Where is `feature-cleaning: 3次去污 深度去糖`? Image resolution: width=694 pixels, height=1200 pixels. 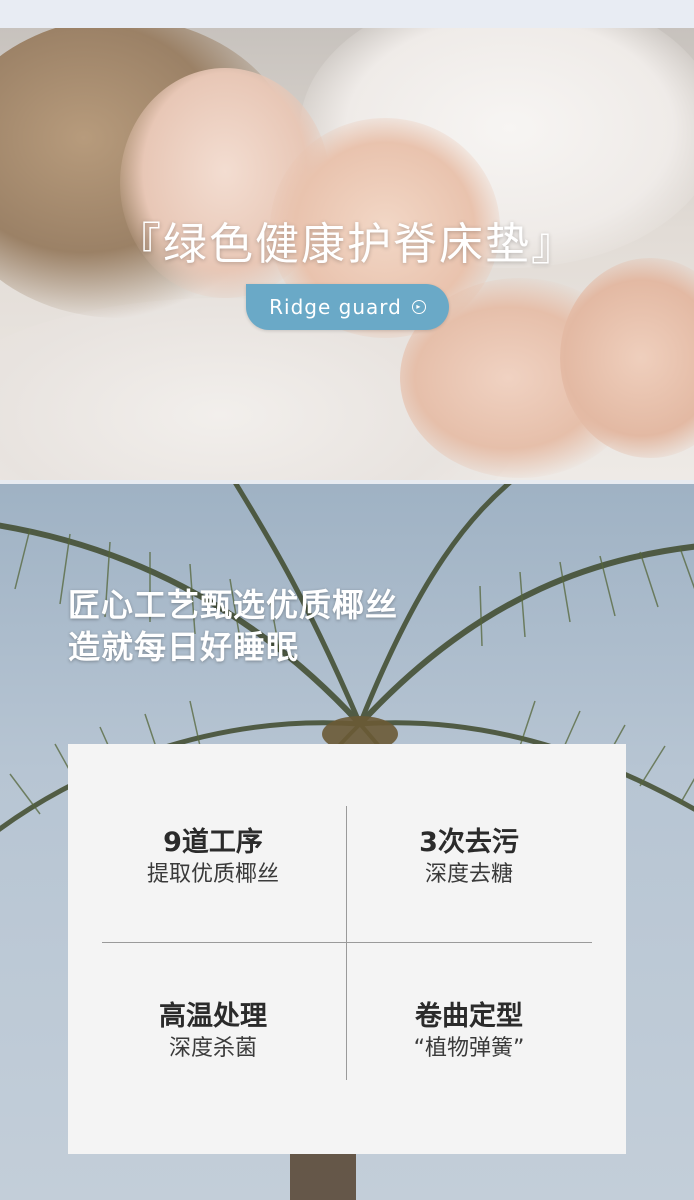 feature-cleaning: 3次去污 深度去糖 is located at coordinates (469, 858).